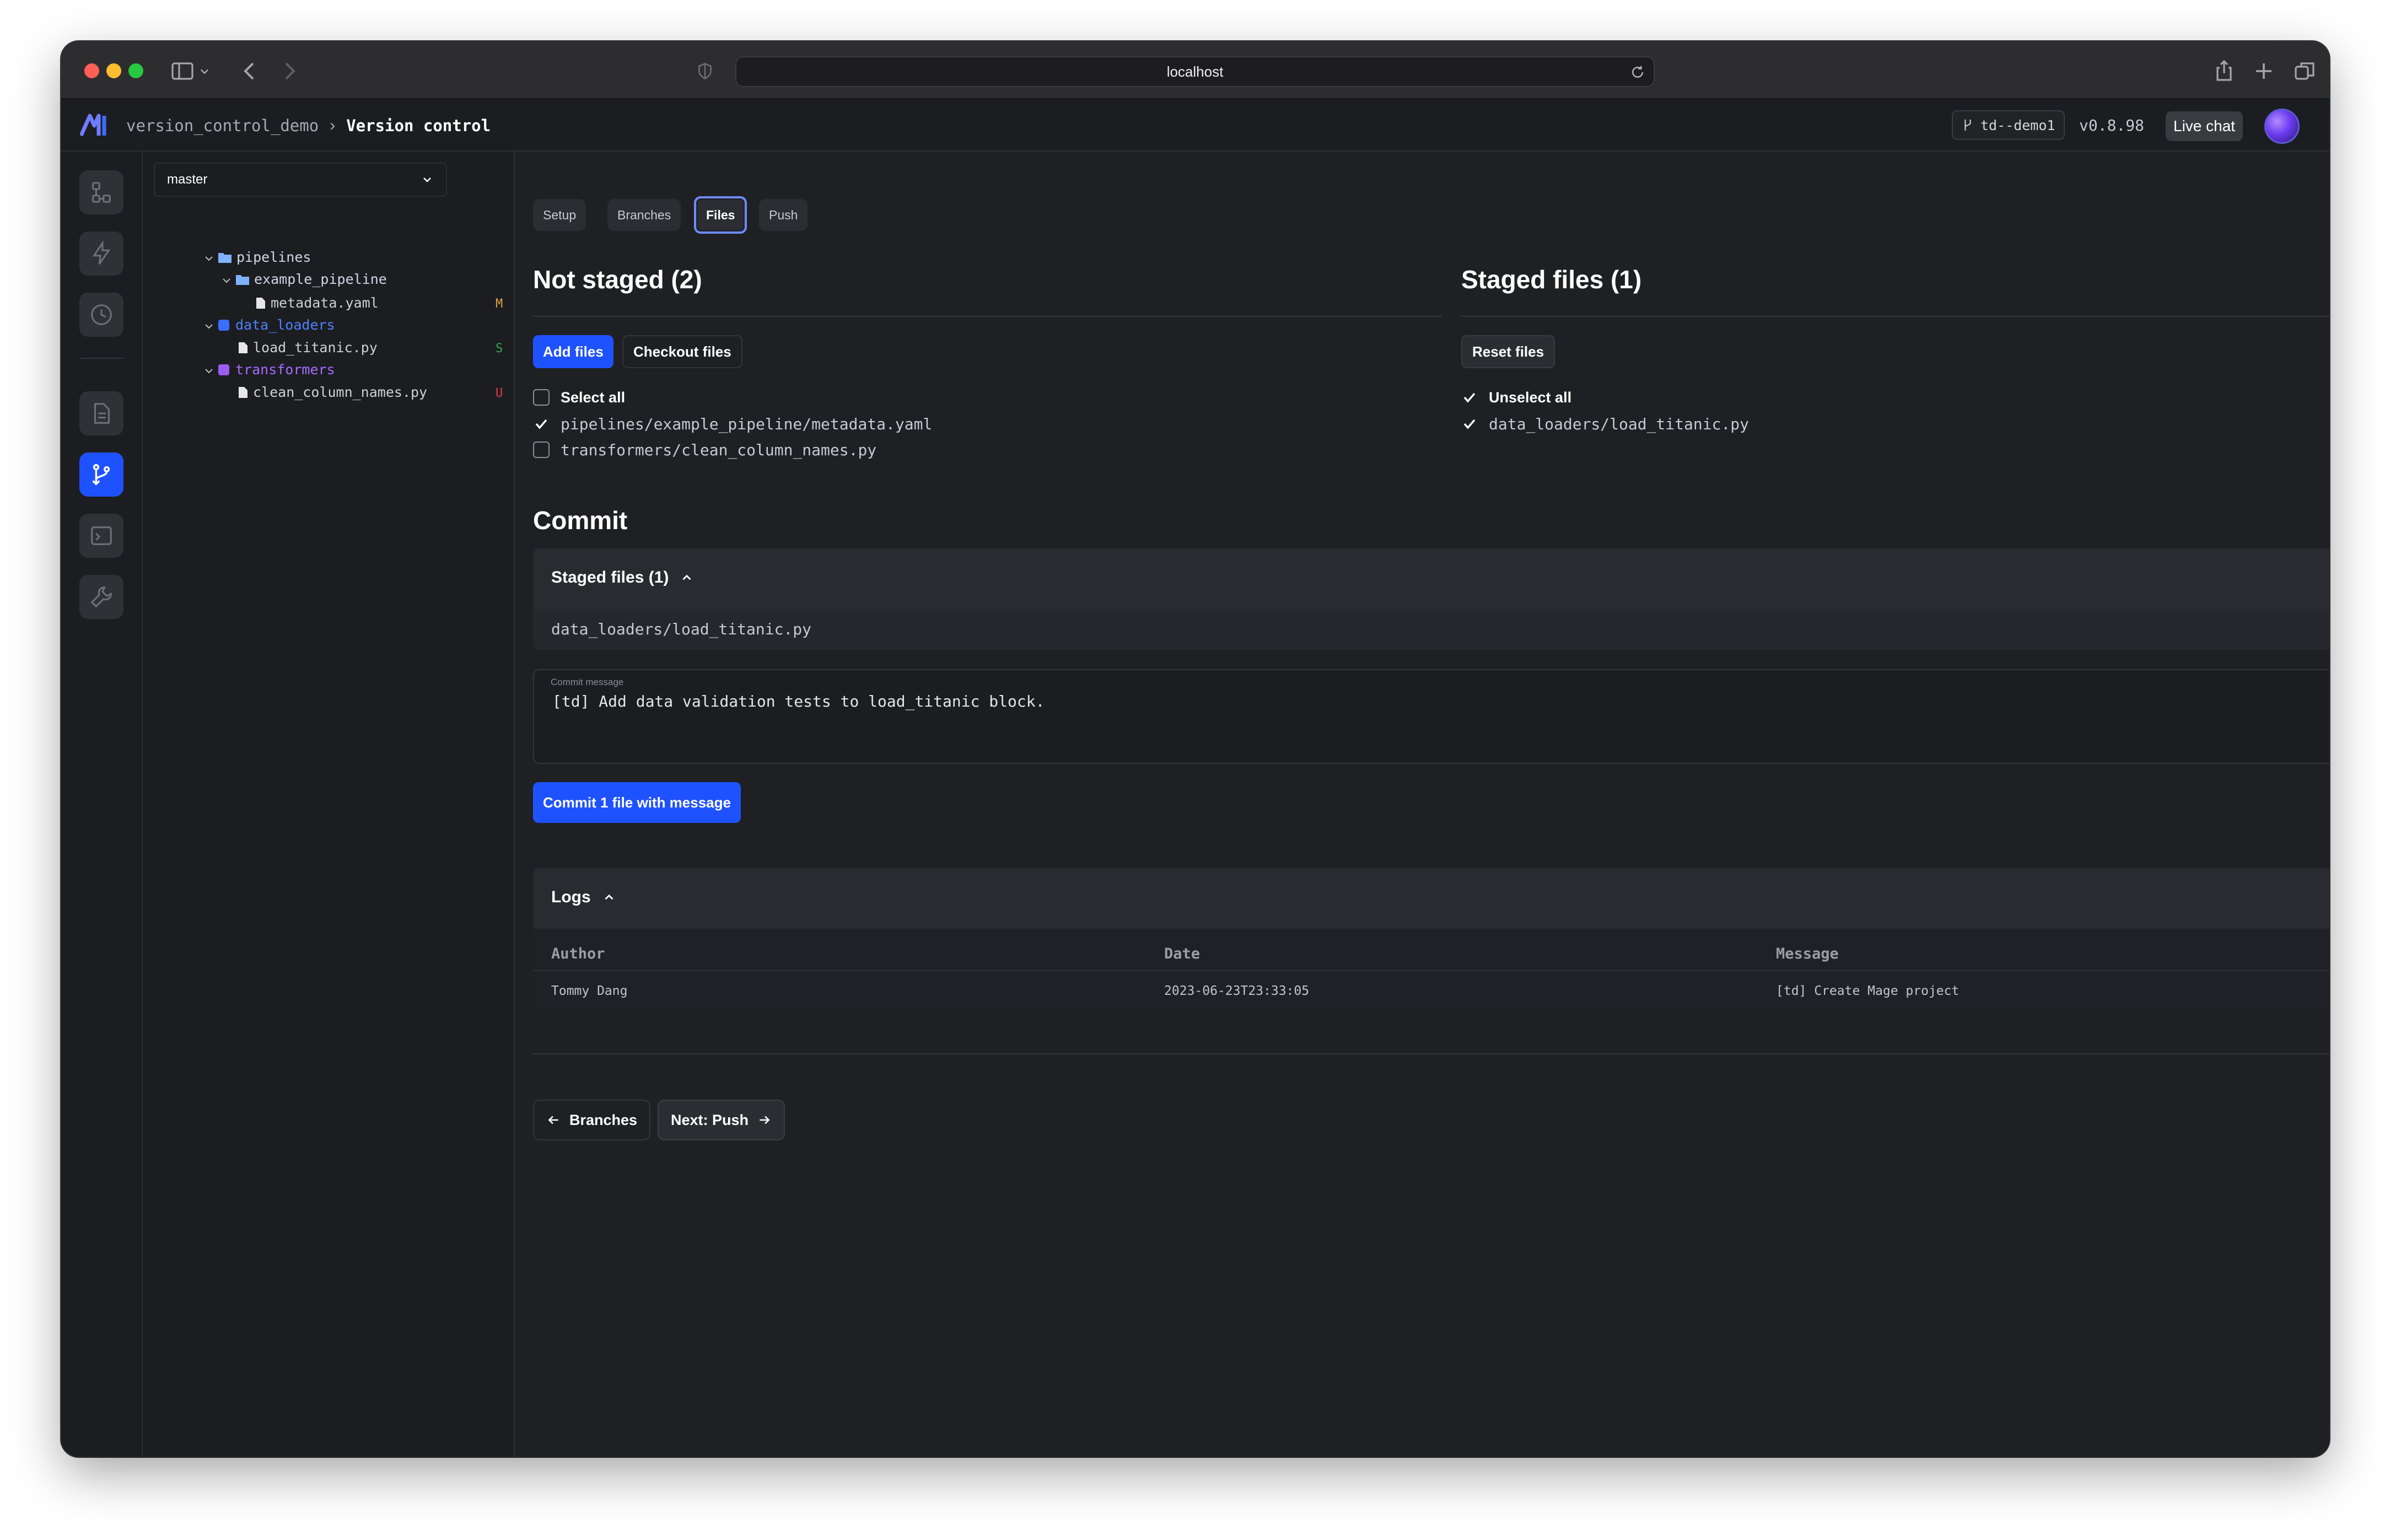 The image size is (2390, 1540). I want to click on checkout-files-button: Checkout files, so click(682, 351).